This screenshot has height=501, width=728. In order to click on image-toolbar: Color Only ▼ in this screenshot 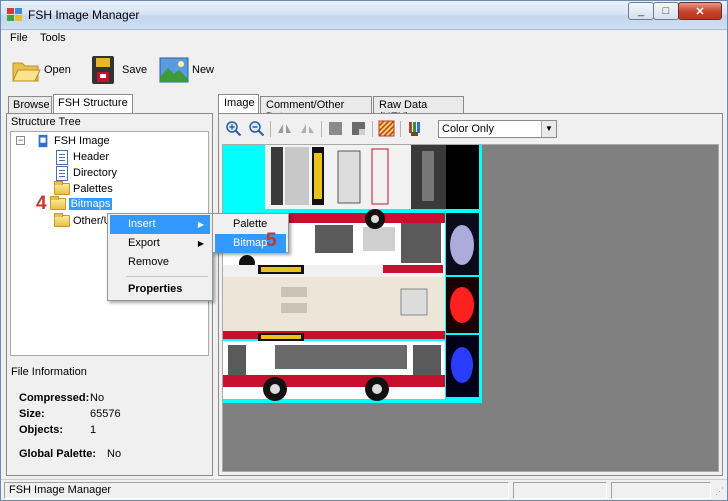, I will do `click(469, 129)`.